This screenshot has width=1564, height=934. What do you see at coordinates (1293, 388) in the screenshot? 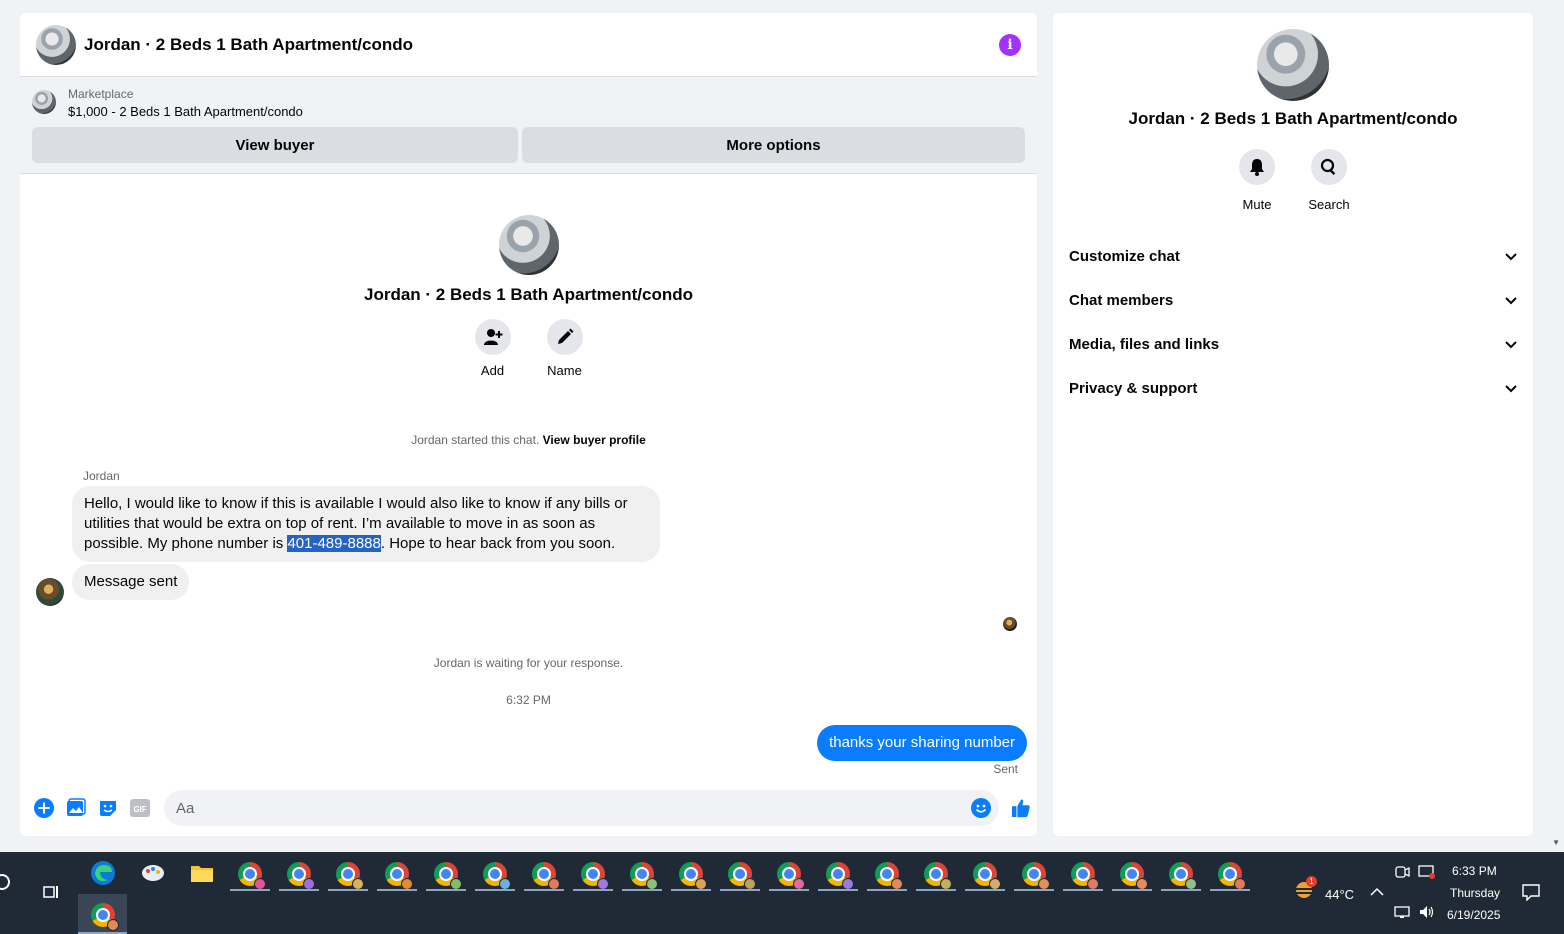
I see `menu-privacy-support: Privacy & support` at bounding box center [1293, 388].